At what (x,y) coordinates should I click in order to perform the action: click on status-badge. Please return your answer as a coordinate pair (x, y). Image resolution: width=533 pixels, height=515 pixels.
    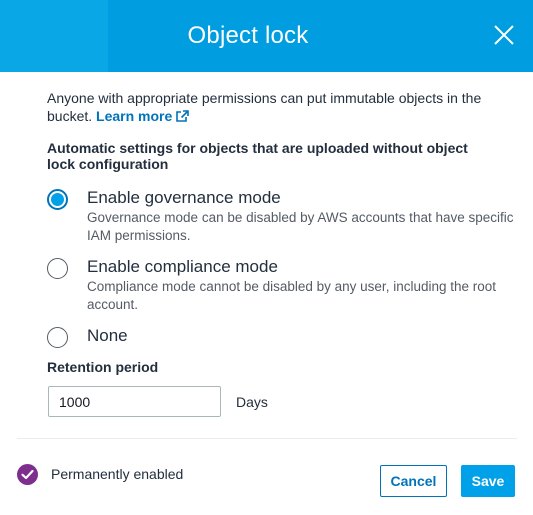
    Looking at the image, I should click on (27, 474).